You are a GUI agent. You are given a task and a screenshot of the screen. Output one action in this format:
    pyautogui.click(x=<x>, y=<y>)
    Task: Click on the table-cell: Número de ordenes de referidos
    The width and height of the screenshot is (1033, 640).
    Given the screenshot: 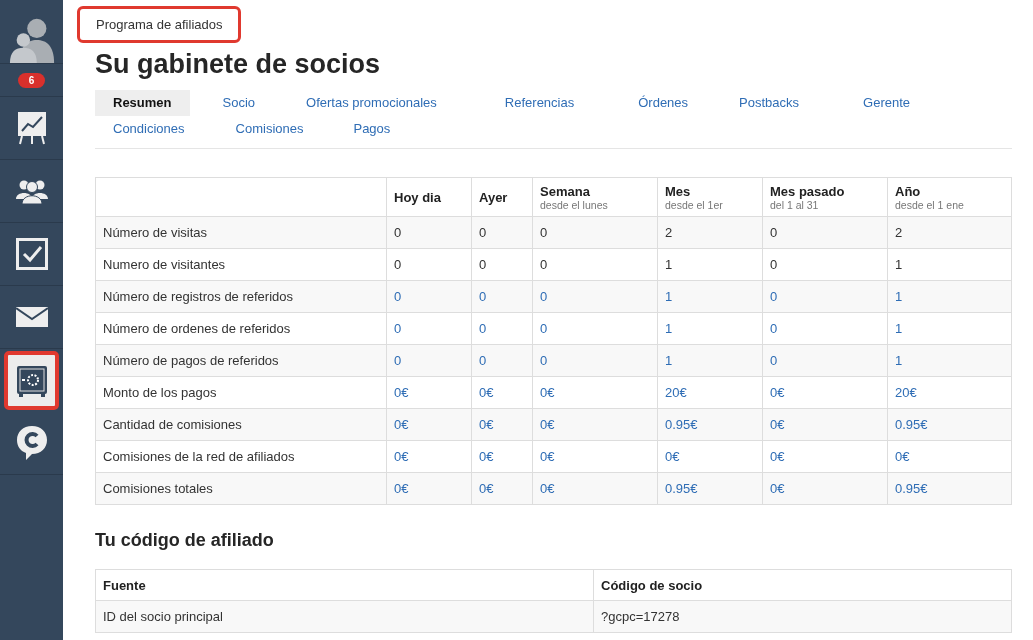 What is the action you would take?
    pyautogui.click(x=241, y=328)
    